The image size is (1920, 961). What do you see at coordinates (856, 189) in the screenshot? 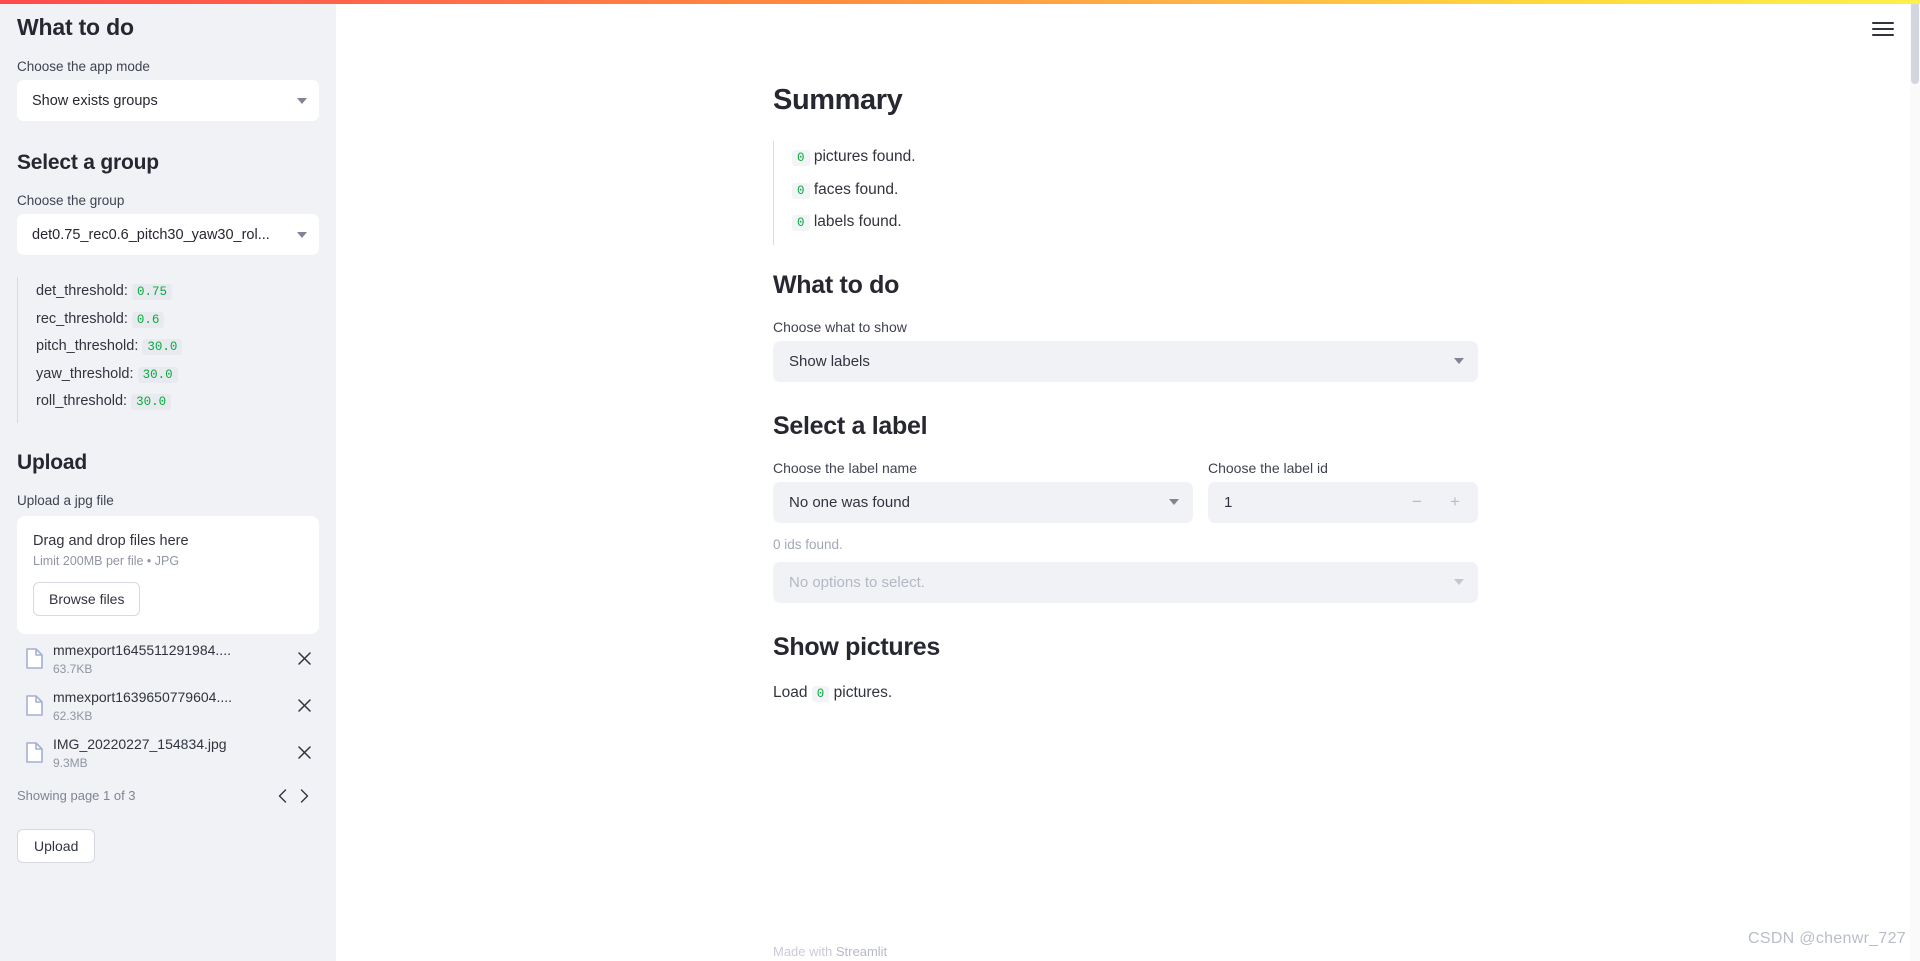
I see `summary-text: faces found.` at bounding box center [856, 189].